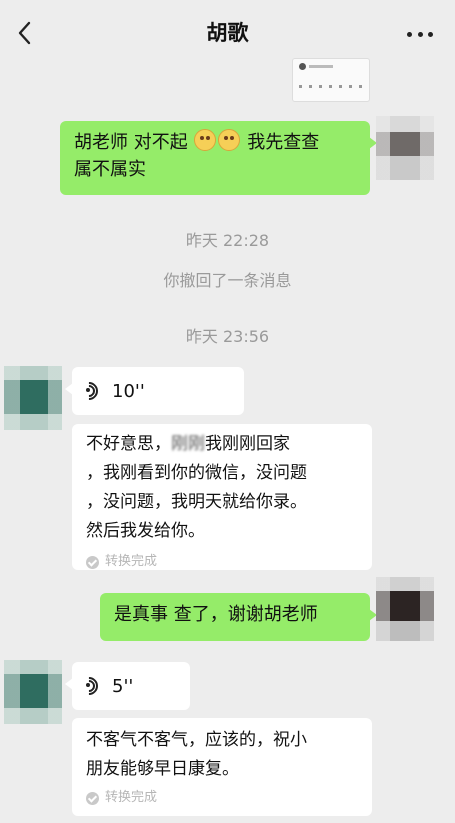  What do you see at coordinates (110, 169) in the screenshot?
I see `message-text: 属不属实` at bounding box center [110, 169].